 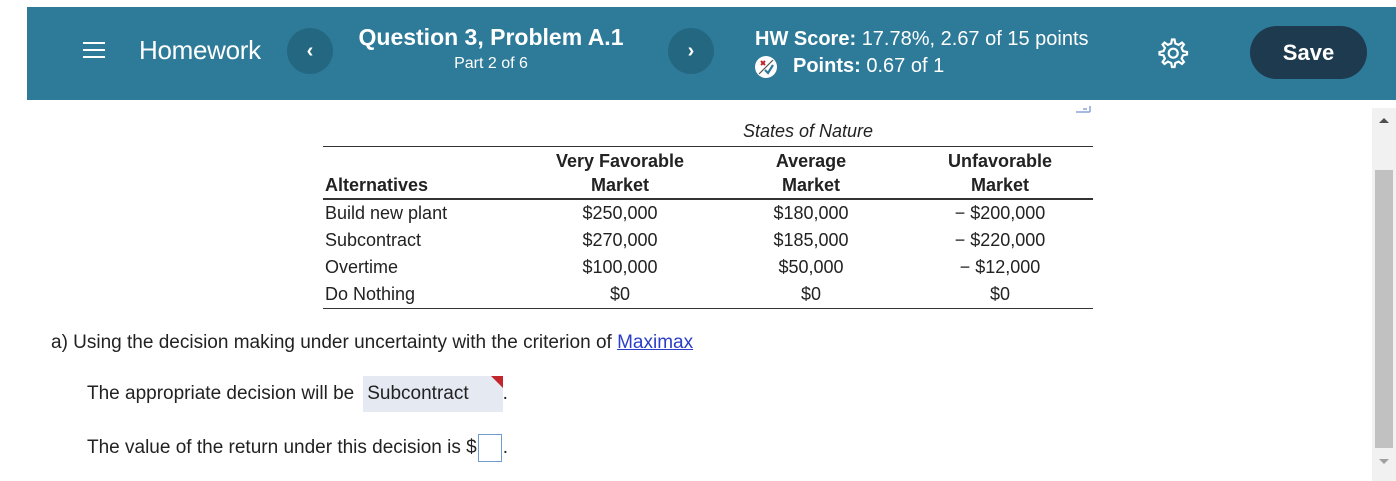 What do you see at coordinates (1000, 213) in the screenshot?
I see `payoff-cell: − $200,000` at bounding box center [1000, 213].